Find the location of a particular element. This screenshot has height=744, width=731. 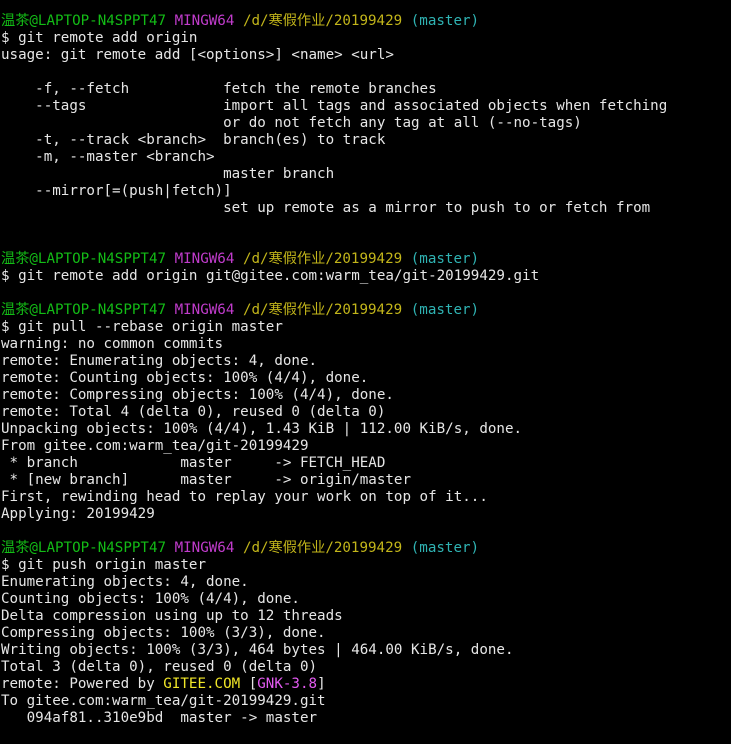

text-segment: $ git remote add origin is located at coordinates (99, 38).